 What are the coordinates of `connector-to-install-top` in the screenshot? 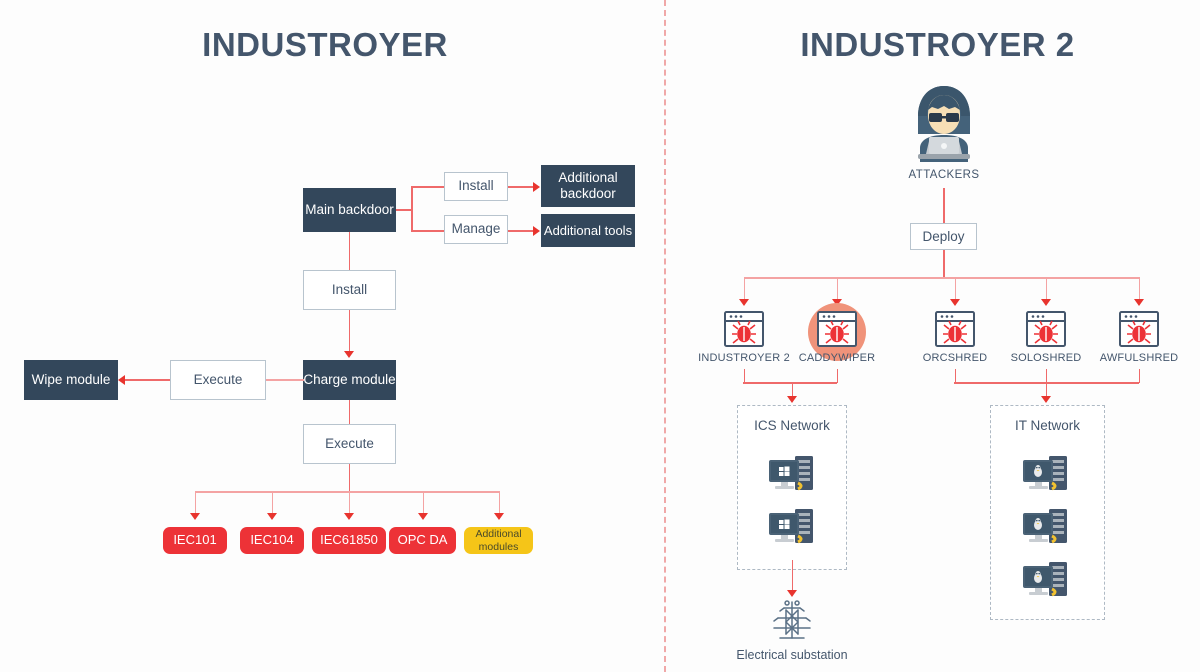 It's located at (428, 187).